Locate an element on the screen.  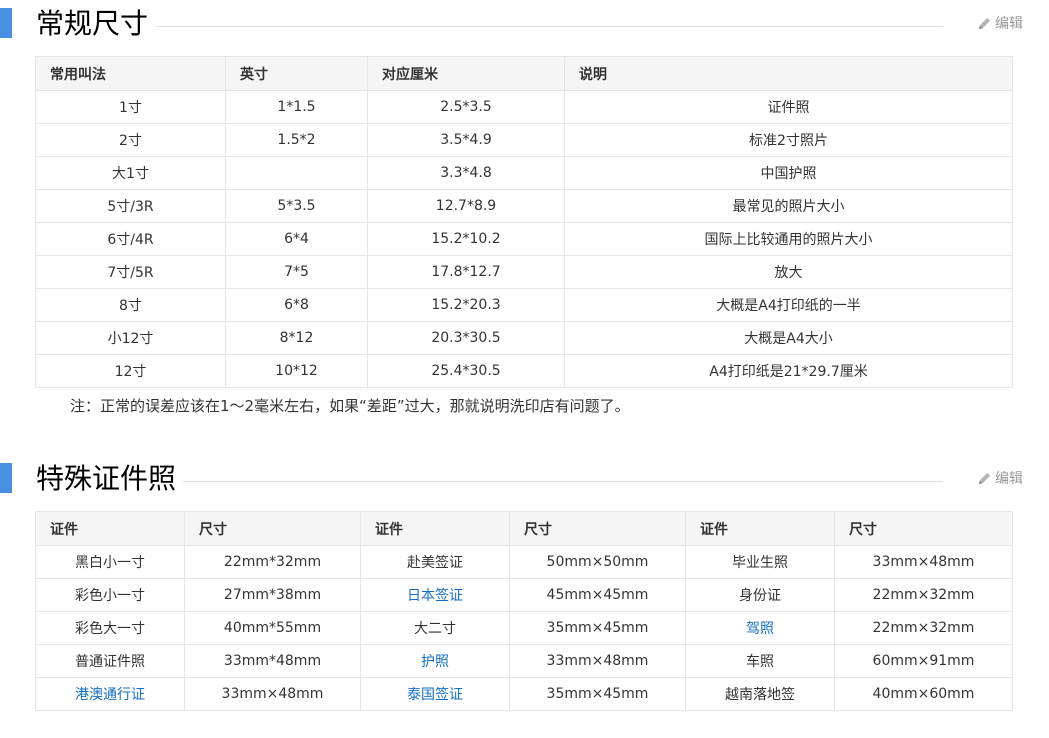
table-cell: 6寸/4R is located at coordinates (130, 239).